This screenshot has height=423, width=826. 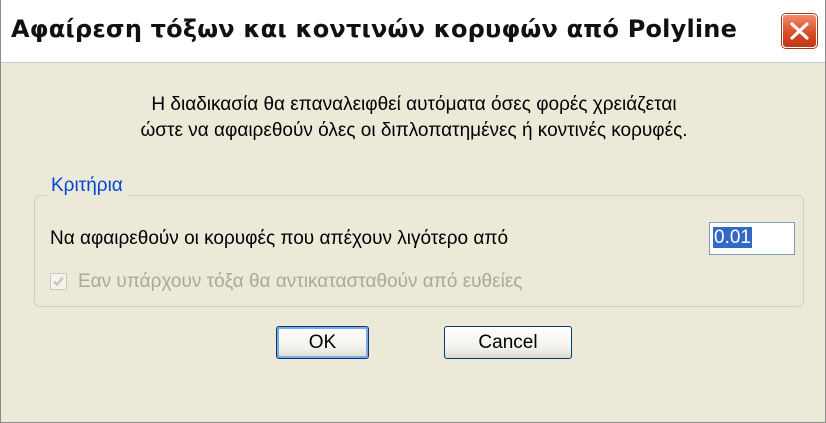 I want to click on cancel-button: Cancel, so click(x=508, y=342).